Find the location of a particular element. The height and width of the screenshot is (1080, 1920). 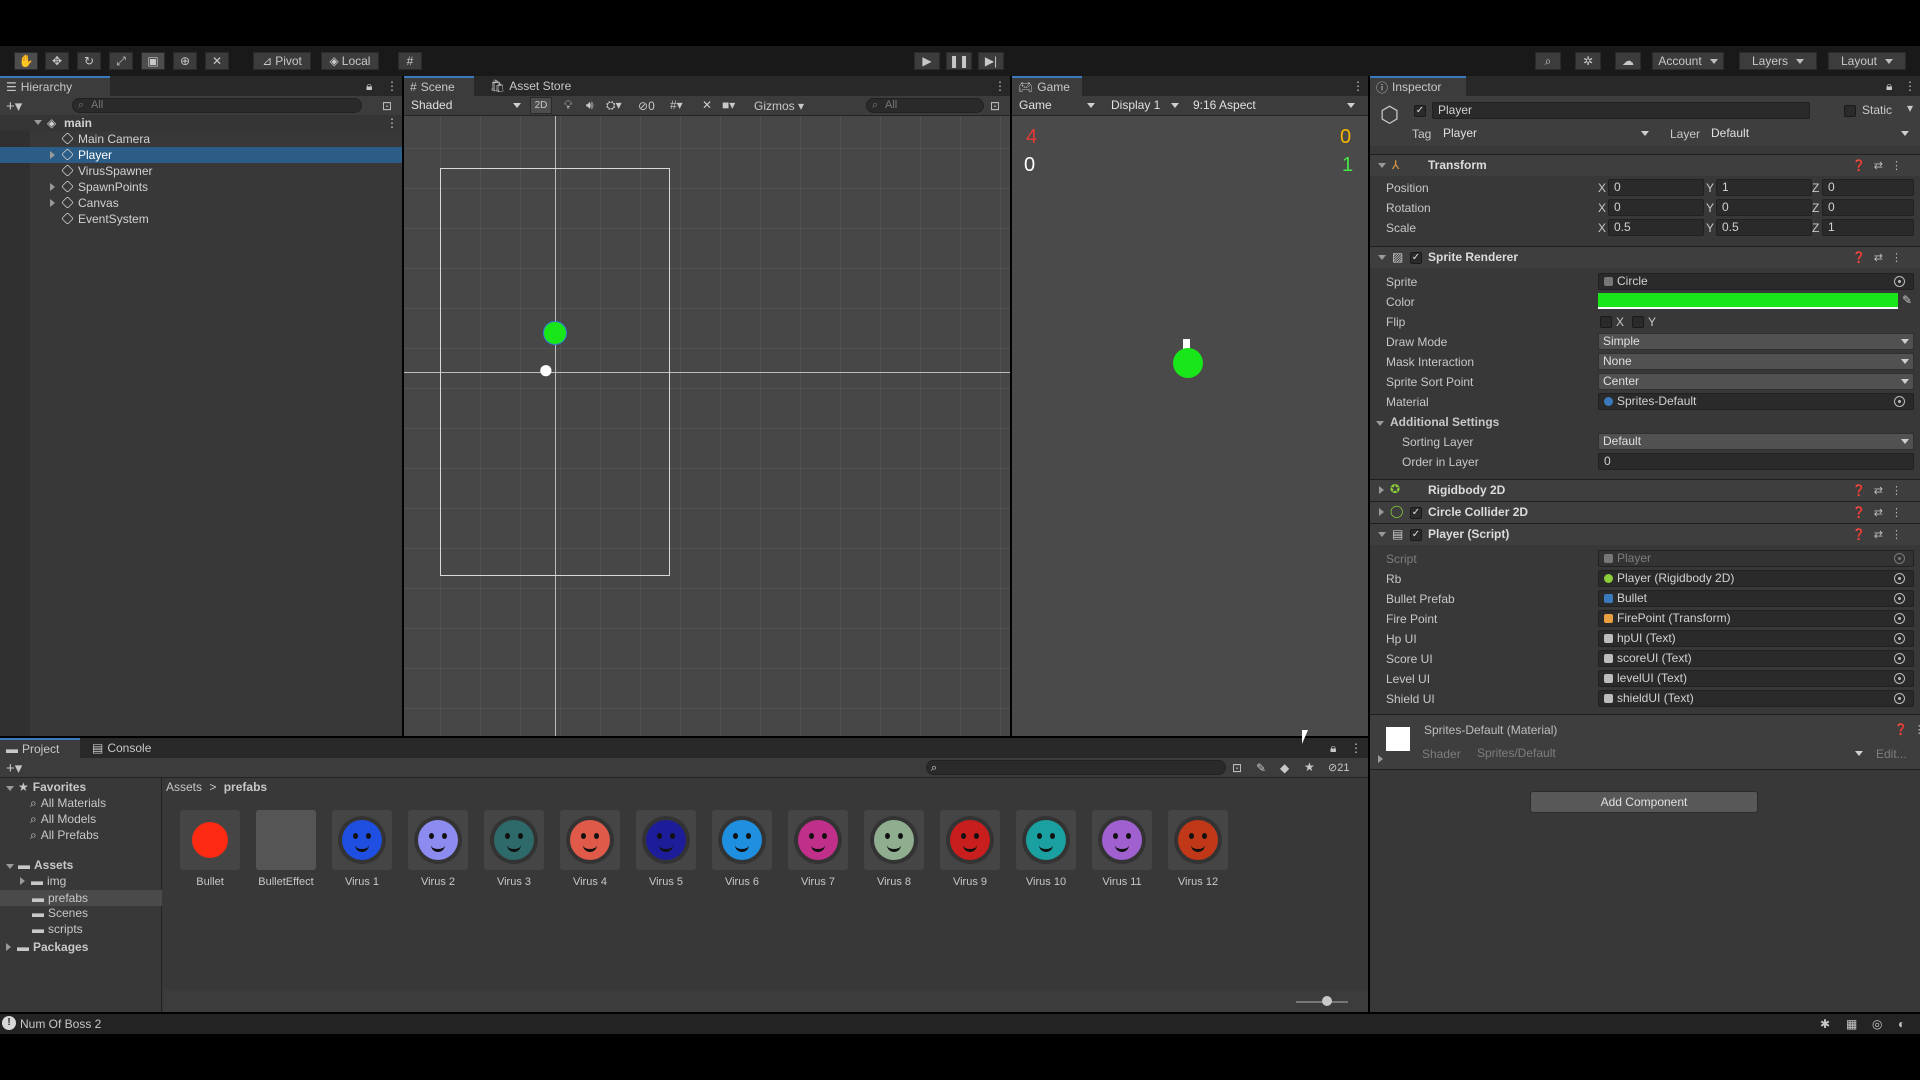

packages-foldout: ▬ Packages is located at coordinates (47, 947).